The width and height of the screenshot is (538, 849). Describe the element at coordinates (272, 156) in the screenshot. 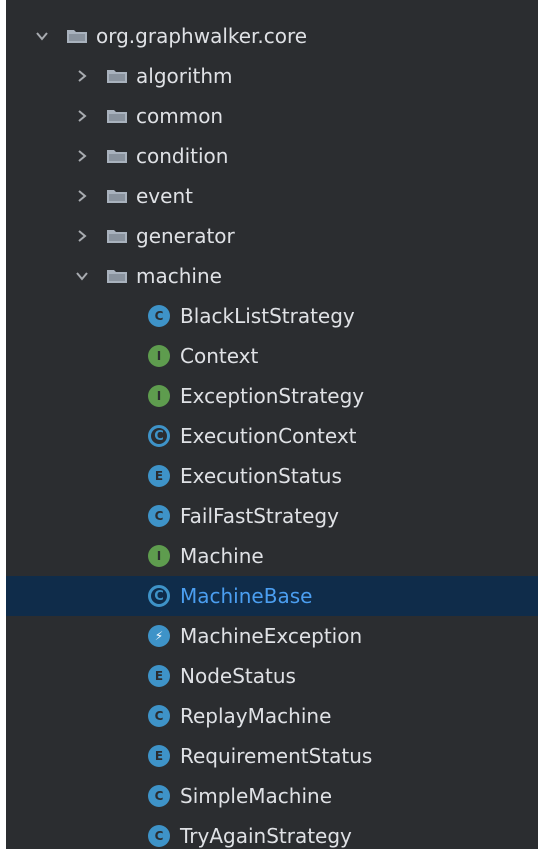

I see `tree-node-folder-condition: condition` at that location.